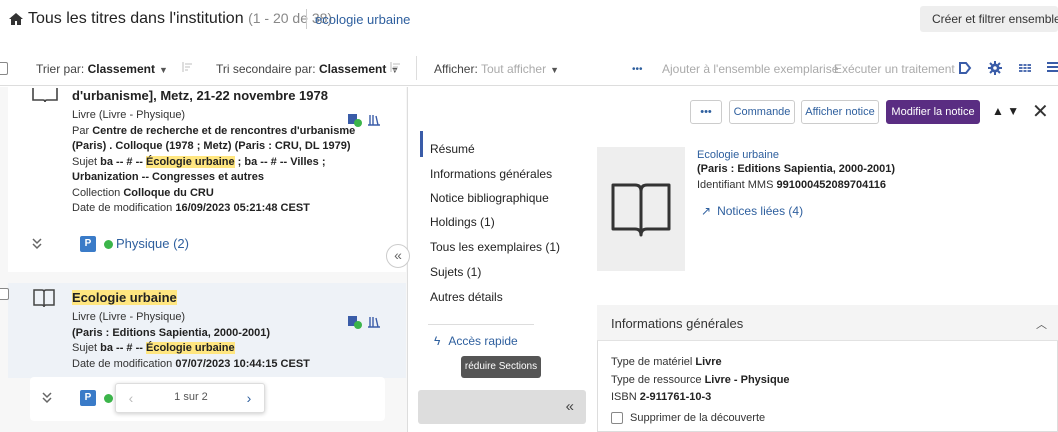  What do you see at coordinates (491, 174) in the screenshot?
I see `section-general-info: Informations générales` at bounding box center [491, 174].